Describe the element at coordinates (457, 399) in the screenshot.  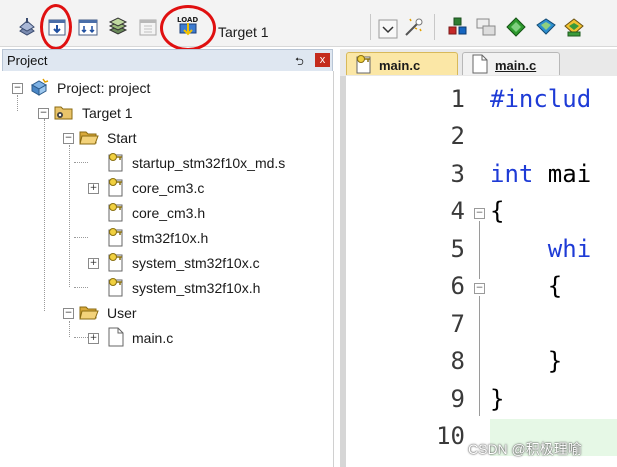
I see `line-number: 9` at that location.